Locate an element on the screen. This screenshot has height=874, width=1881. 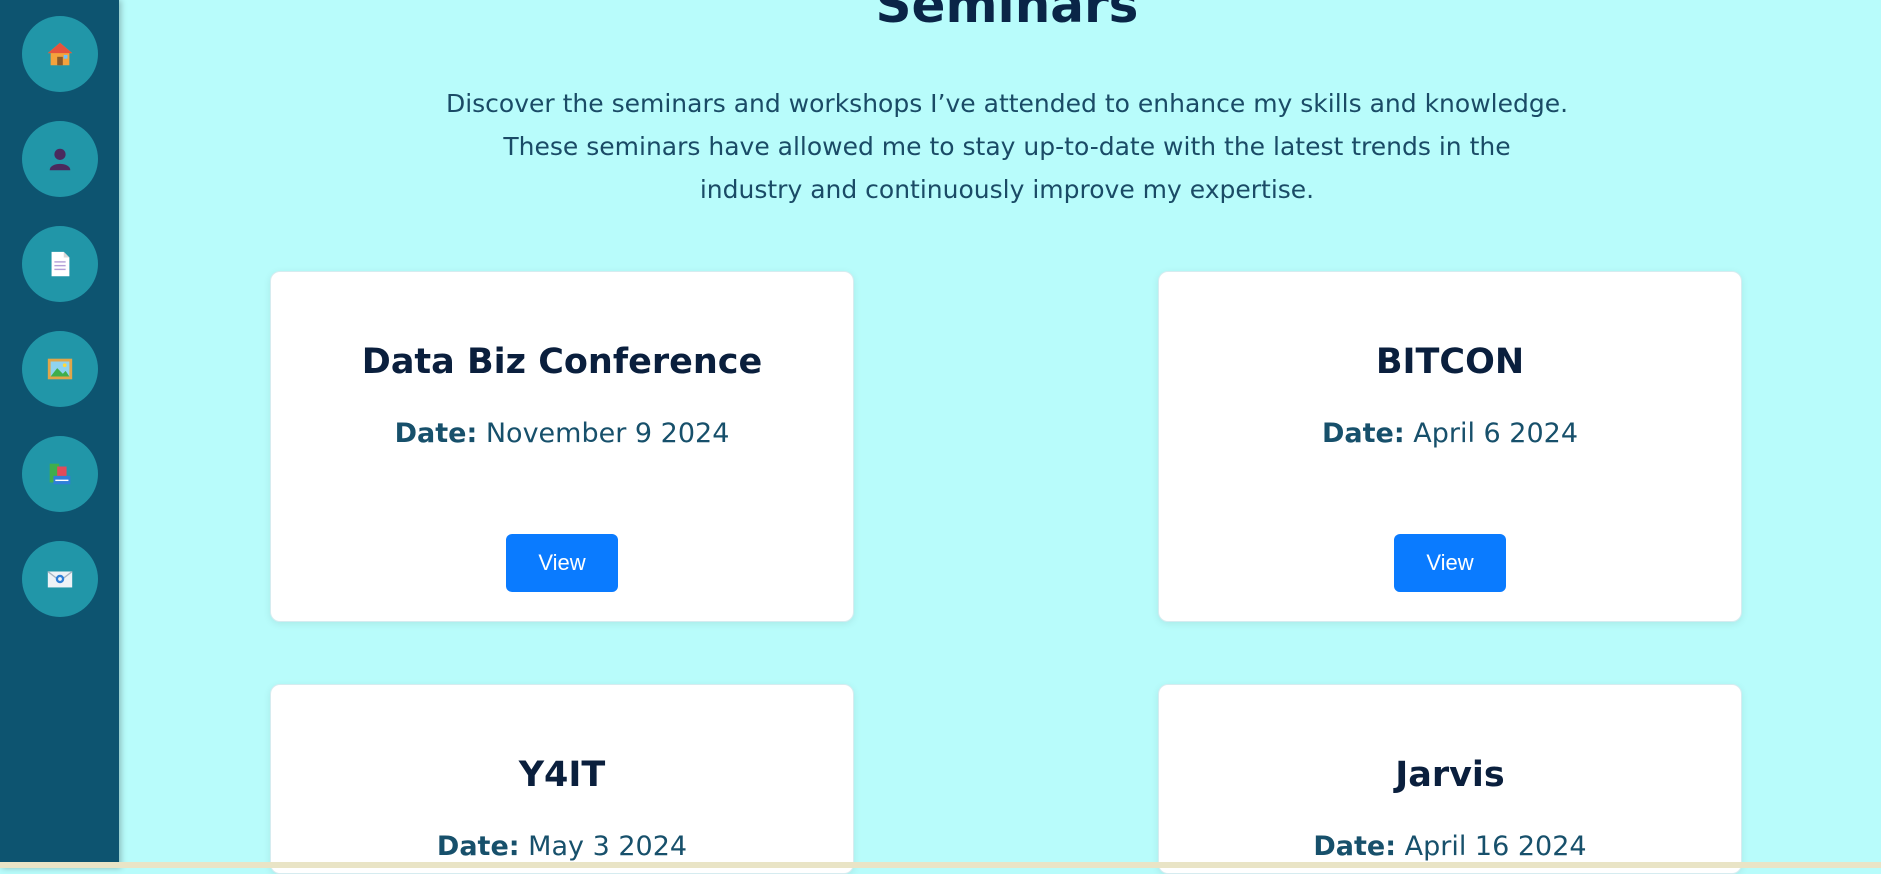
seminar-title: Y4IT is located at coordinates (562, 775).